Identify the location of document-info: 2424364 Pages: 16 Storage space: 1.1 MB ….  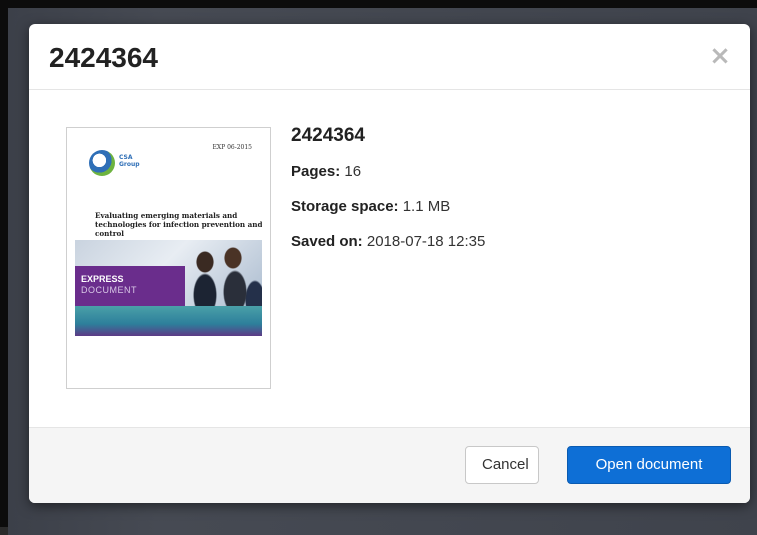
(388, 196).